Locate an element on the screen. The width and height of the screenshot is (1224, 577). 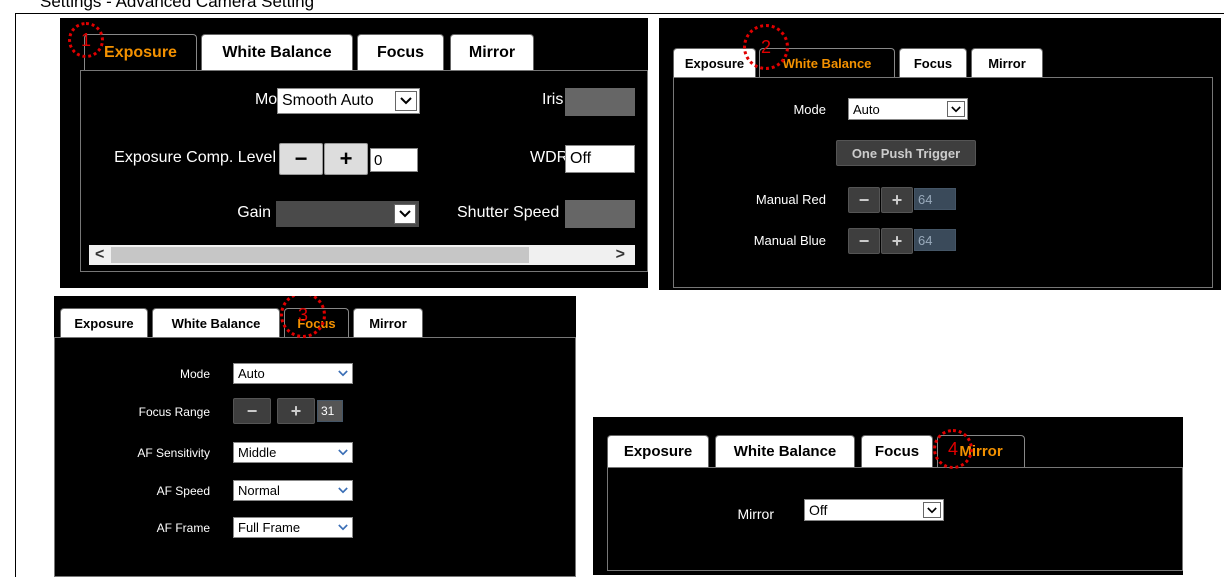
exposure-comp-plus-button: + is located at coordinates (346, 159).